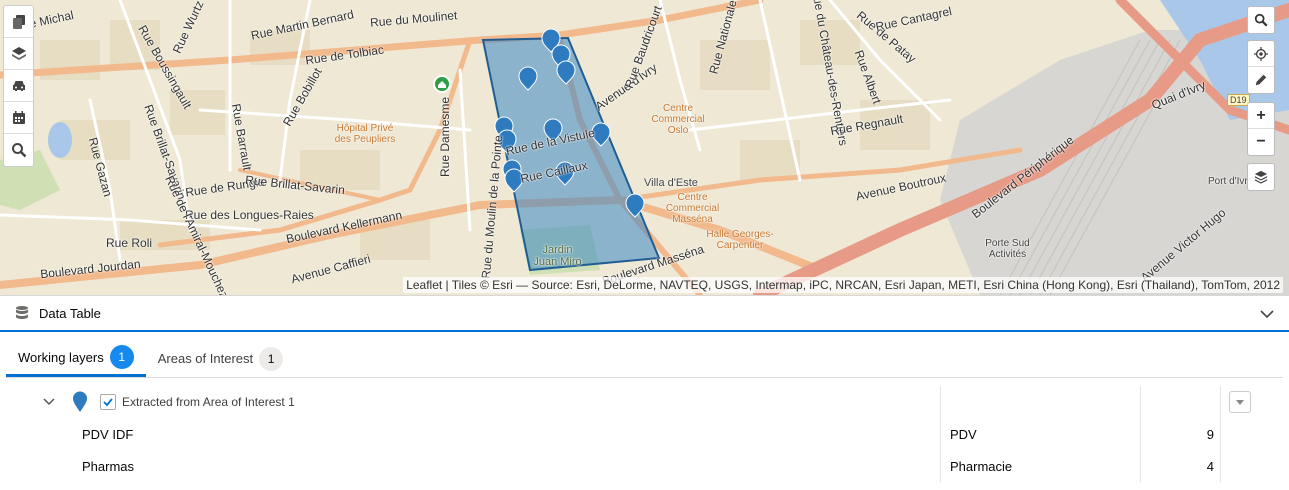  Describe the element at coordinates (644, 359) in the screenshot. I see `panel-tabs: Working layers 1 Areas of Interest 1` at that location.